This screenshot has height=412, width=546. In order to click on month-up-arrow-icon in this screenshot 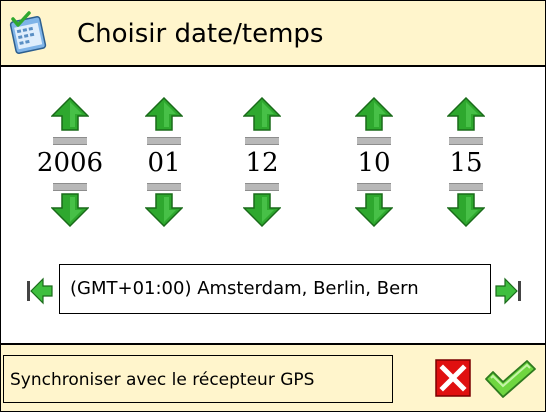, I will do `click(164, 114)`.